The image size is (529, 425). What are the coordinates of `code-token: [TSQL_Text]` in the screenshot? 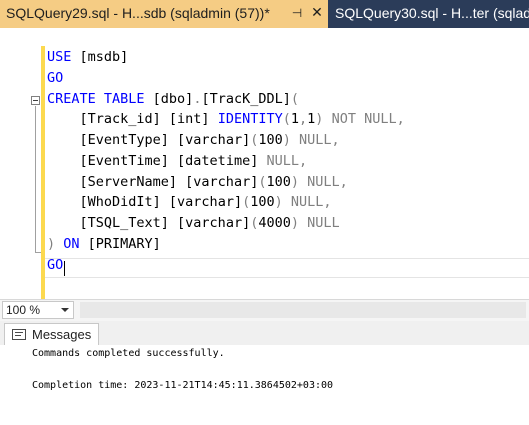 It's located at (112, 223).